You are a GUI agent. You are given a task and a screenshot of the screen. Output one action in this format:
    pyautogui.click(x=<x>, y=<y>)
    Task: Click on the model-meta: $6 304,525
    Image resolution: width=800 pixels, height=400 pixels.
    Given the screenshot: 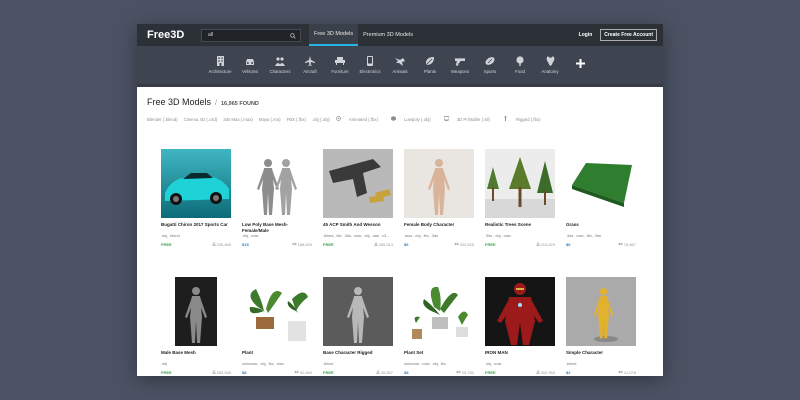 What is the action you would take?
    pyautogui.click(x=439, y=244)
    